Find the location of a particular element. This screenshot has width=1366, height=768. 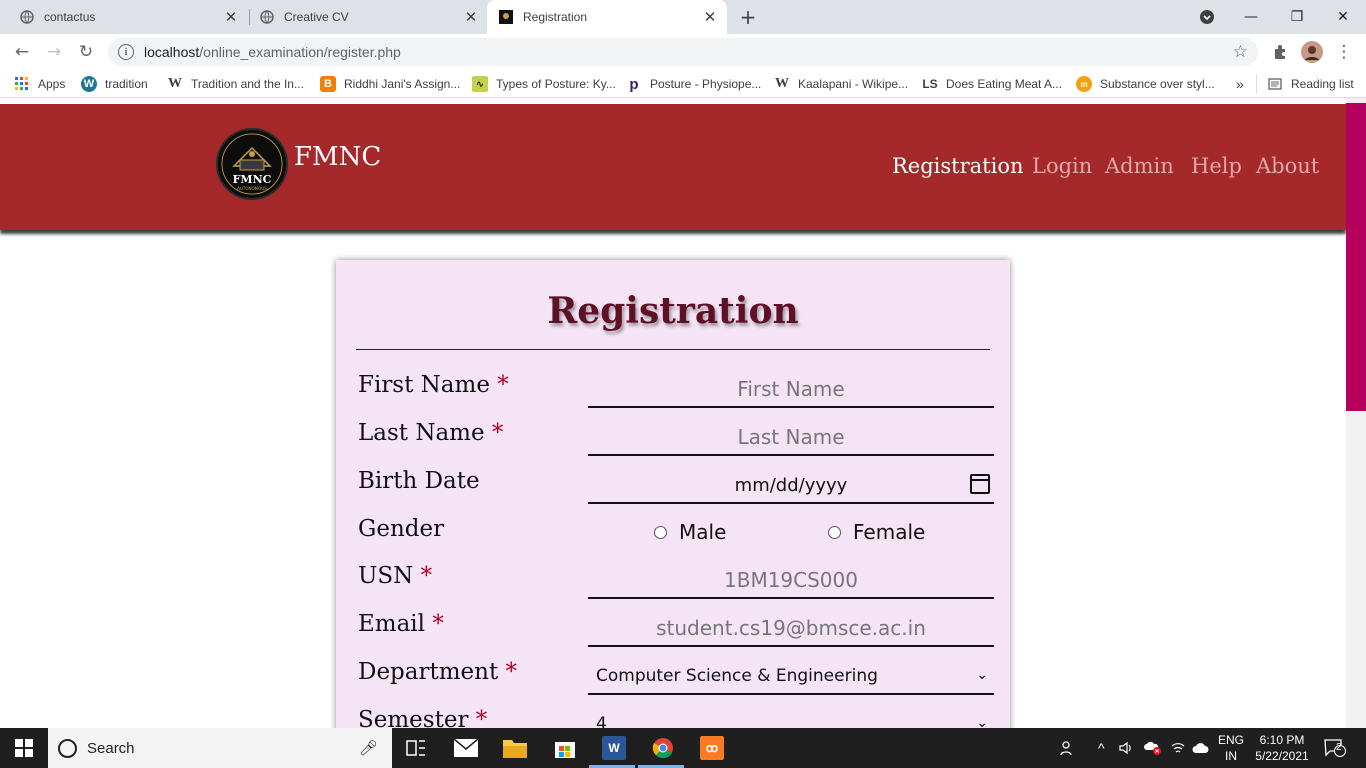

forward-button: → is located at coordinates (54, 52).